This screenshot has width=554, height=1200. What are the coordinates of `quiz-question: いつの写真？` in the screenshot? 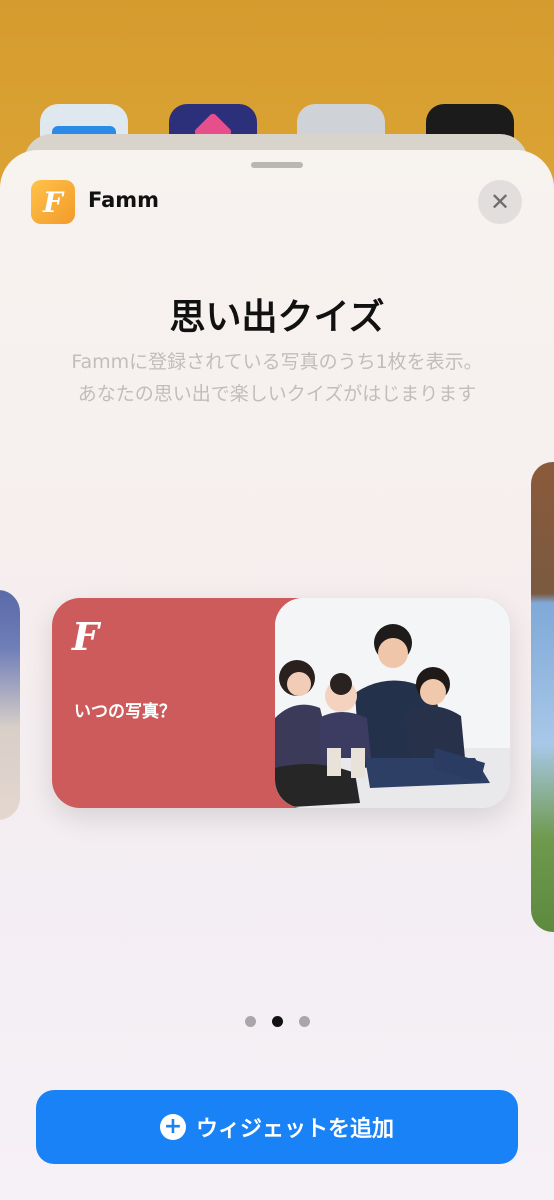 It's located at (125, 712).